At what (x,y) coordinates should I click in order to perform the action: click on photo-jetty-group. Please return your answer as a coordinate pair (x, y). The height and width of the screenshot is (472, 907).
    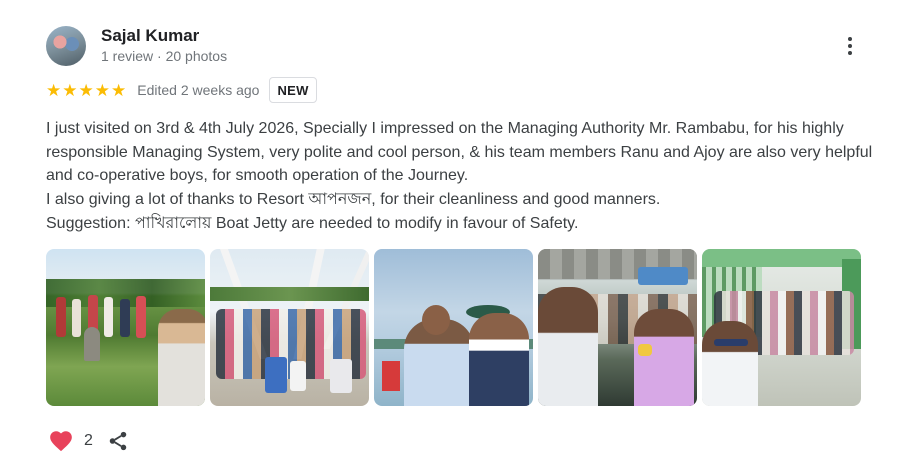
    Looking at the image, I should click on (781, 327).